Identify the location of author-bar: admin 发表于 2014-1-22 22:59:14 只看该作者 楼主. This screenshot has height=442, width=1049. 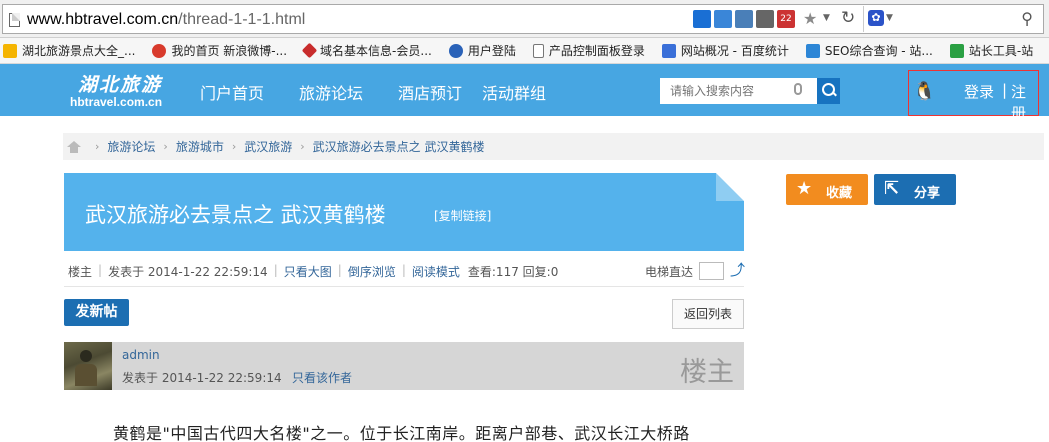
(404, 366).